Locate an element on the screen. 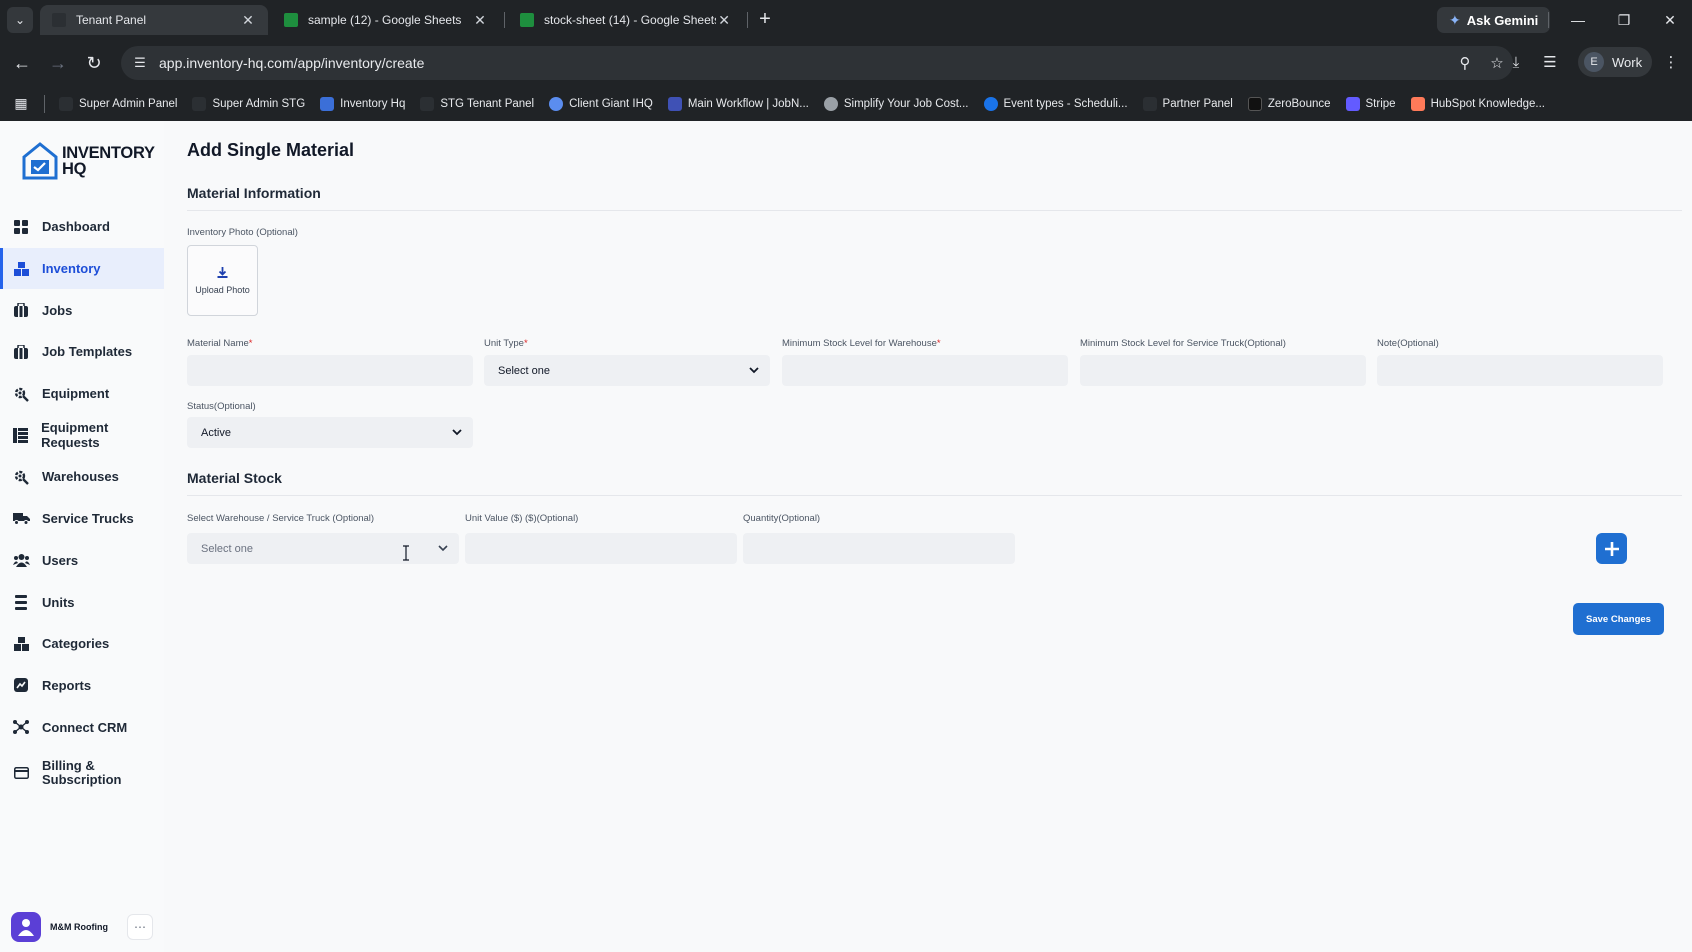 The image size is (1692, 952). bookmark-item: STG Tenant Panel is located at coordinates (477, 103).